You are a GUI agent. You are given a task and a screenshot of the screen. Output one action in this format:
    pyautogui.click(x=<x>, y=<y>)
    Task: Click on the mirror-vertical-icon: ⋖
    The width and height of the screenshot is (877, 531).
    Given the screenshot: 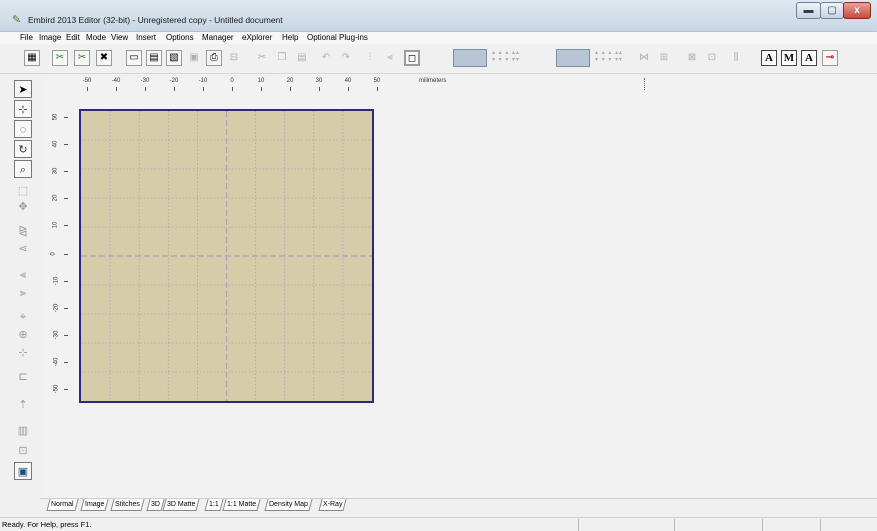 What is the action you would take?
    pyautogui.click(x=23, y=249)
    